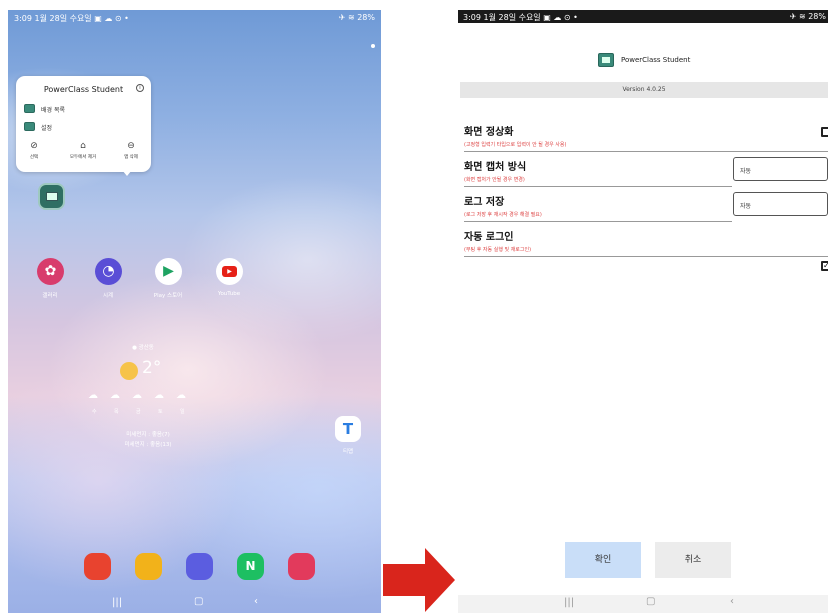  What do you see at coordinates (780, 204) in the screenshot?
I see `log-save-select: 자동` at bounding box center [780, 204].